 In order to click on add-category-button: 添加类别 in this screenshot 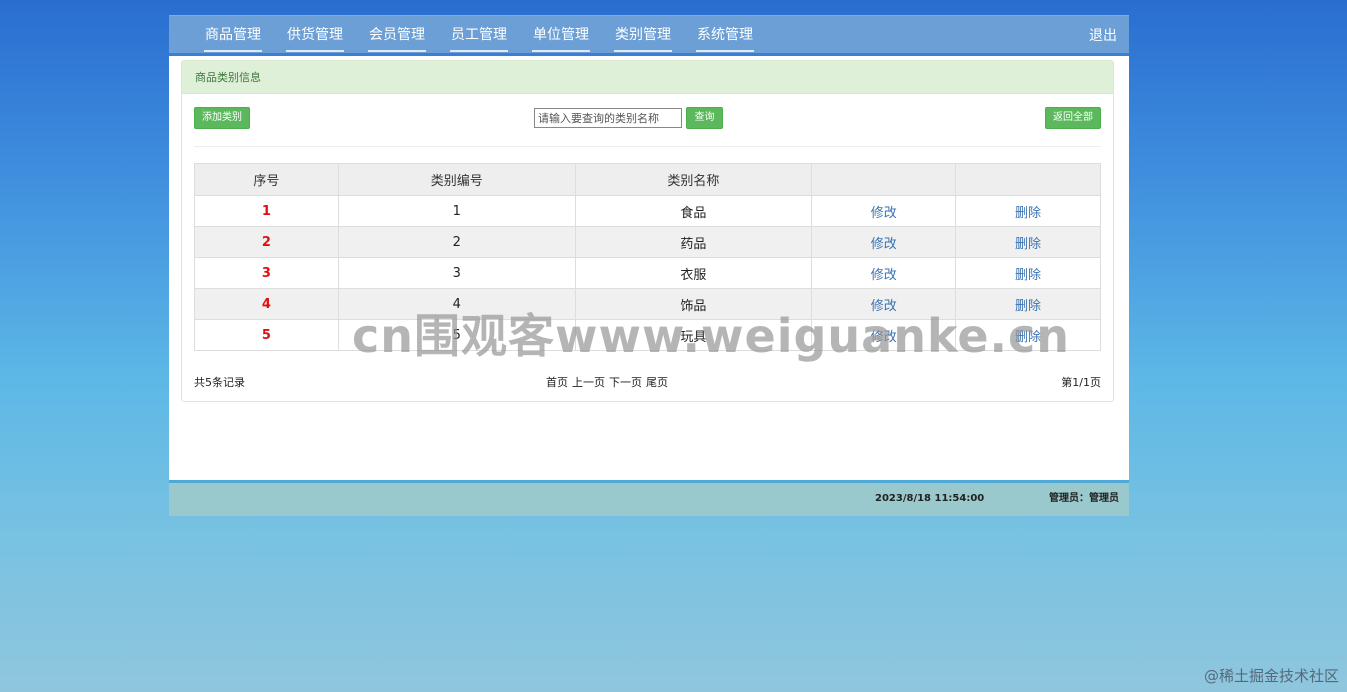, I will do `click(222, 118)`.